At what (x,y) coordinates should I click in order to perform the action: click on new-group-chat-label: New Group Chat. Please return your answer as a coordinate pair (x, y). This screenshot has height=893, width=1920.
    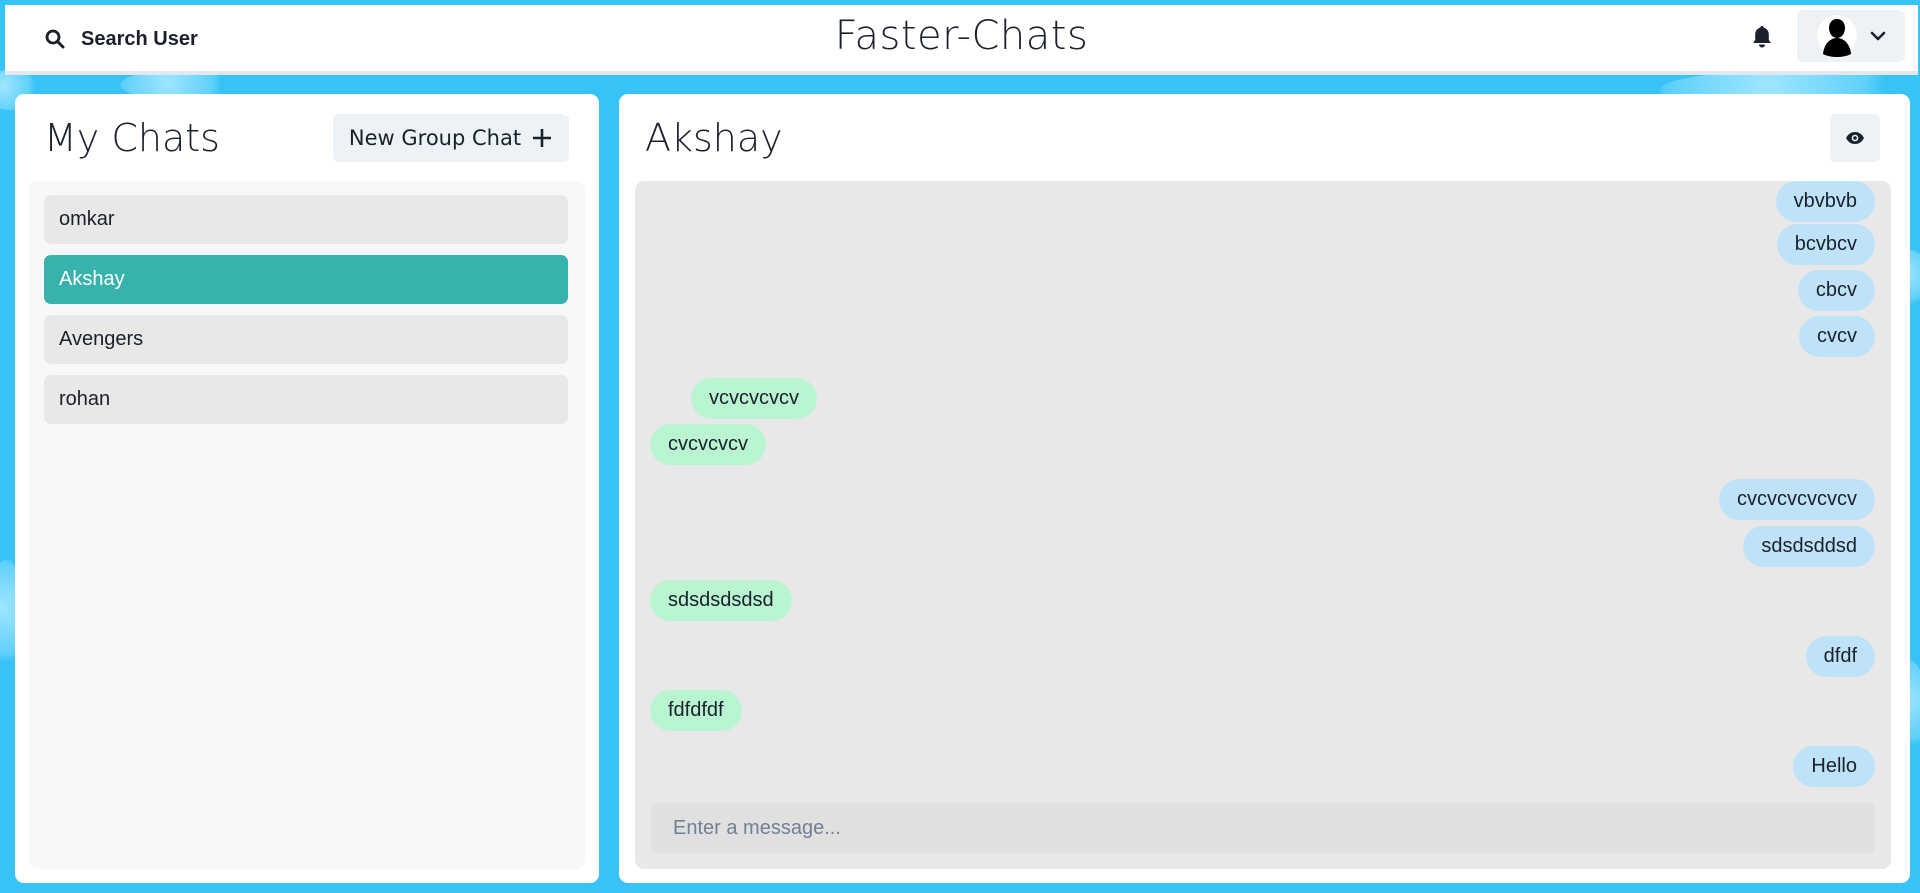
    Looking at the image, I should click on (435, 138).